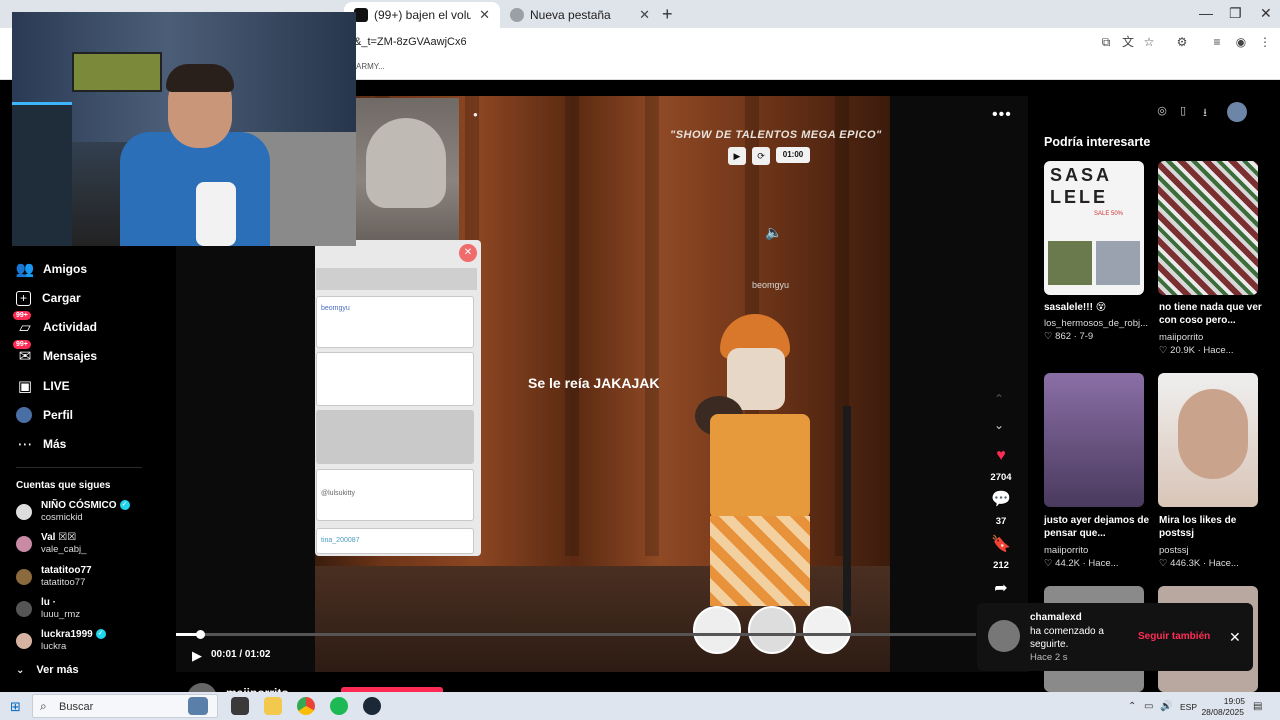 This screenshot has width=1280, height=720. Describe the element at coordinates (999, 425) in the screenshot. I see `next-video-icon: ⌄` at that location.